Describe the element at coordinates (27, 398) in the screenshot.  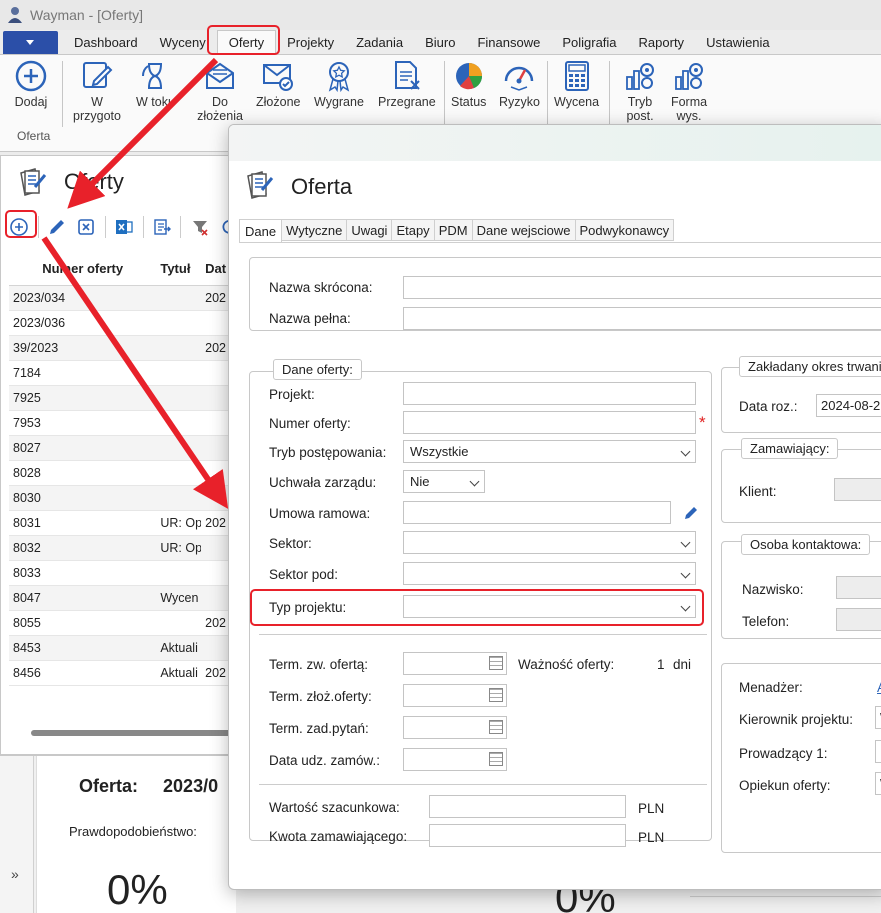
I see `cell-numer: 7925` at that location.